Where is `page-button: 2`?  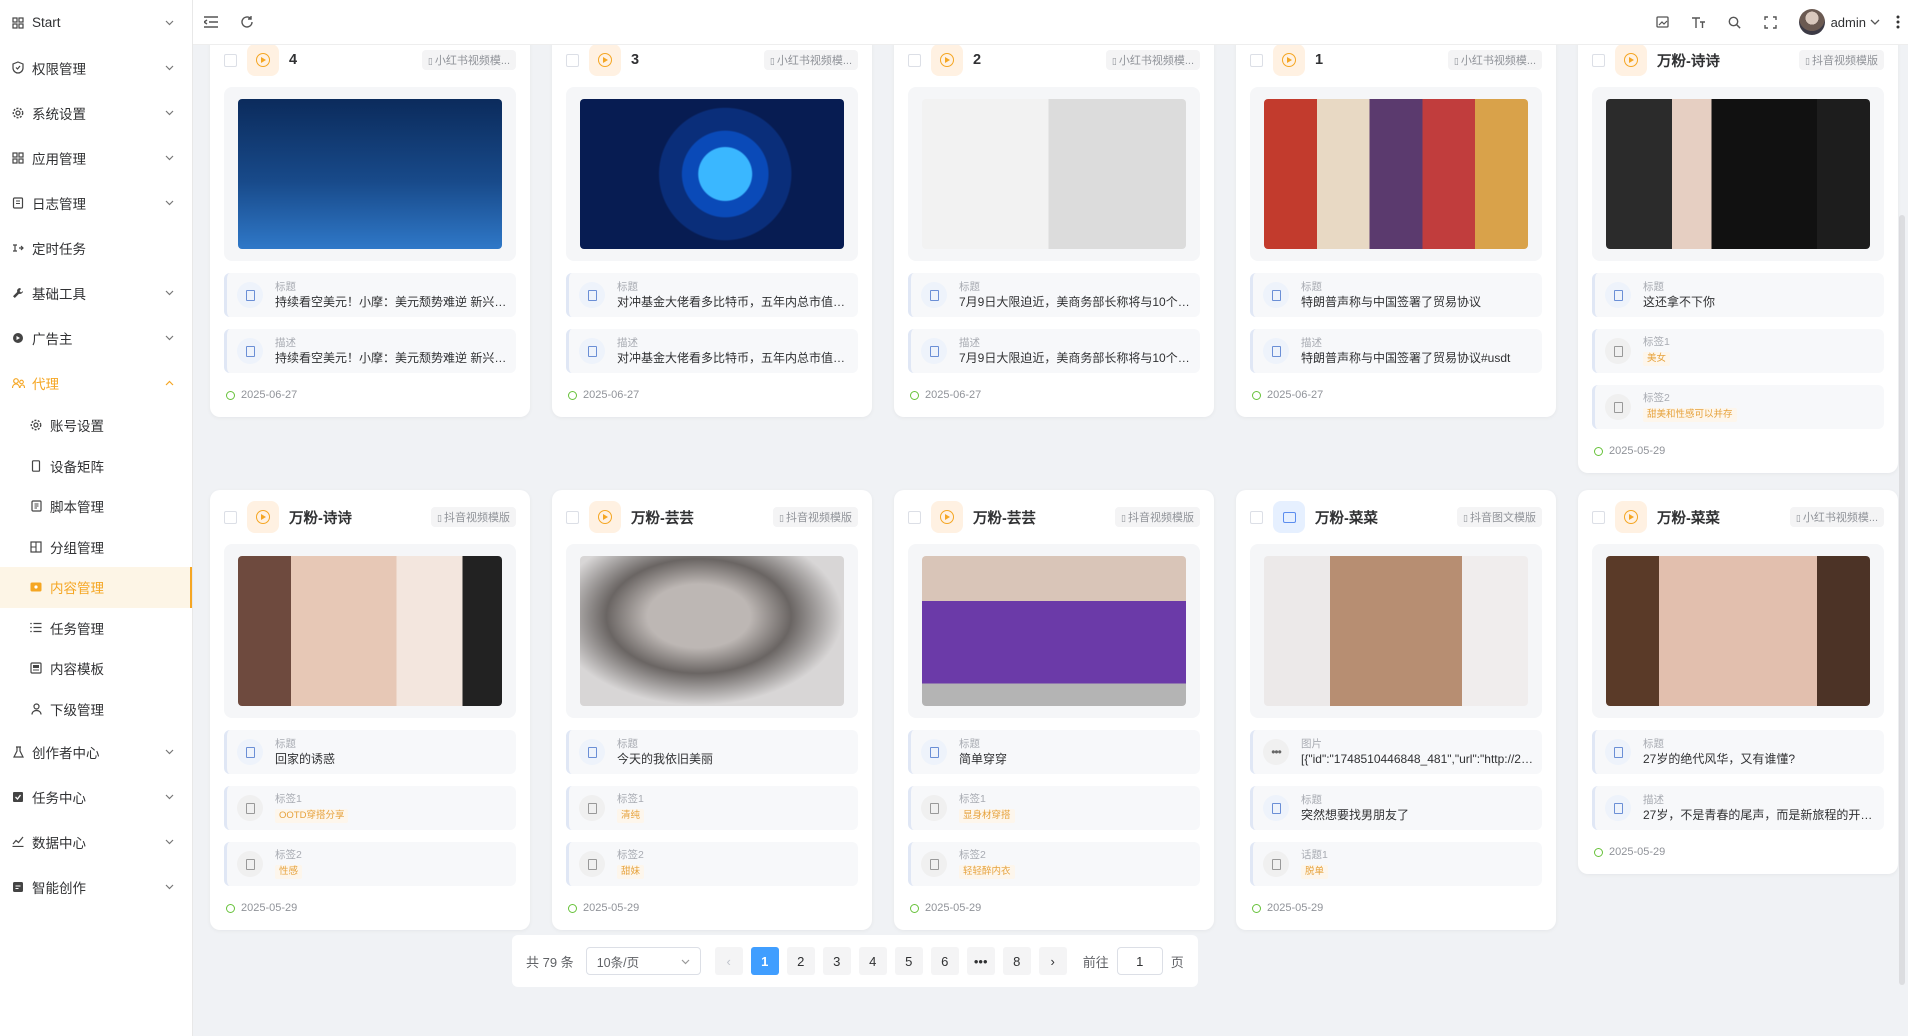 page-button: 2 is located at coordinates (800, 961).